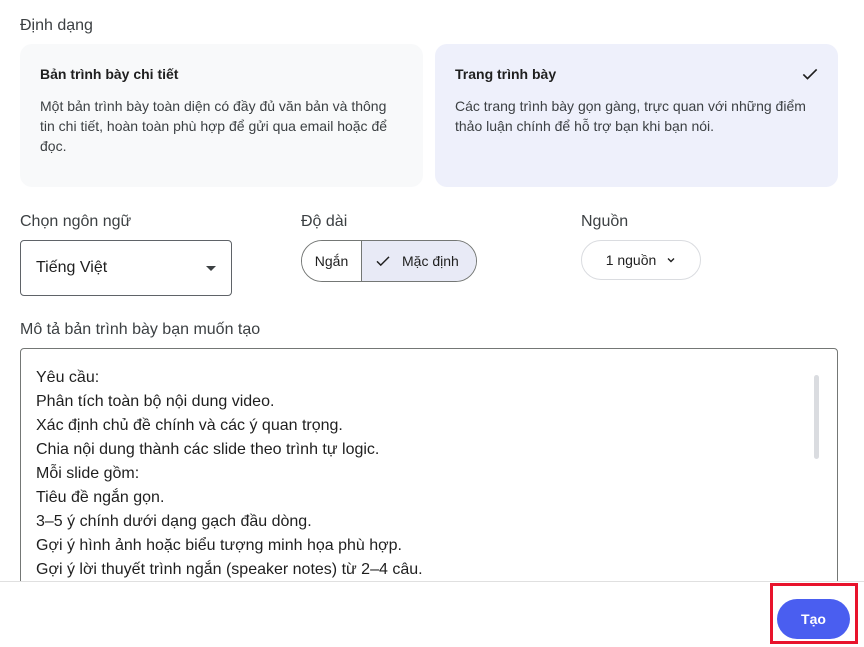  Describe the element at coordinates (56, 25) in the screenshot. I see `format-label: Định dạng` at that location.